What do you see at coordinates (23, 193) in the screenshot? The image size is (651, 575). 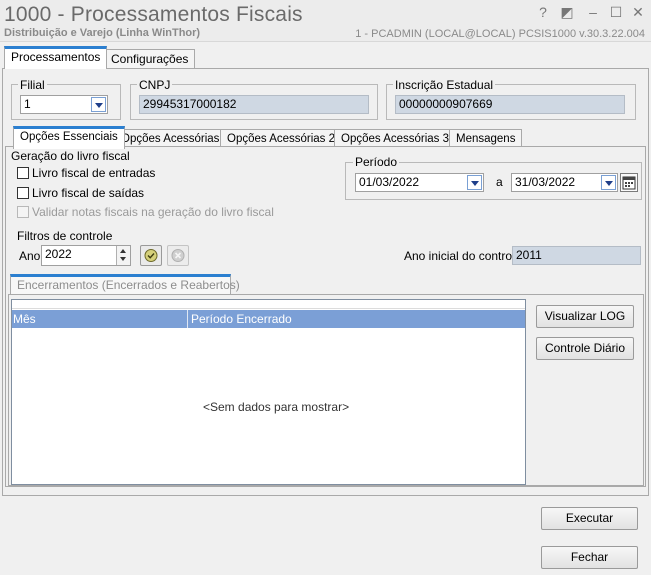 I see `saidas-checkbox` at bounding box center [23, 193].